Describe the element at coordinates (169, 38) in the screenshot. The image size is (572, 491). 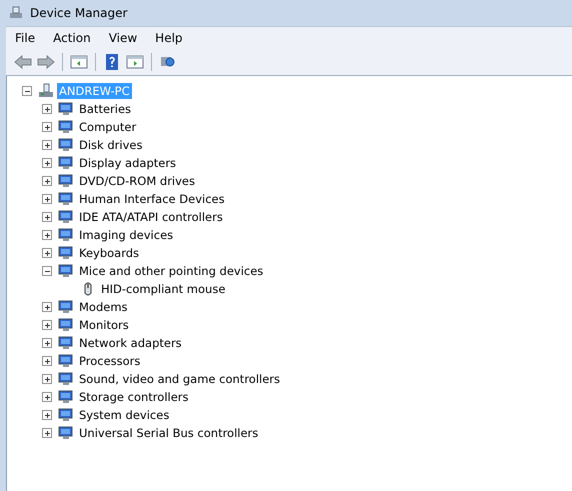
I see `menu-item: Help` at that location.